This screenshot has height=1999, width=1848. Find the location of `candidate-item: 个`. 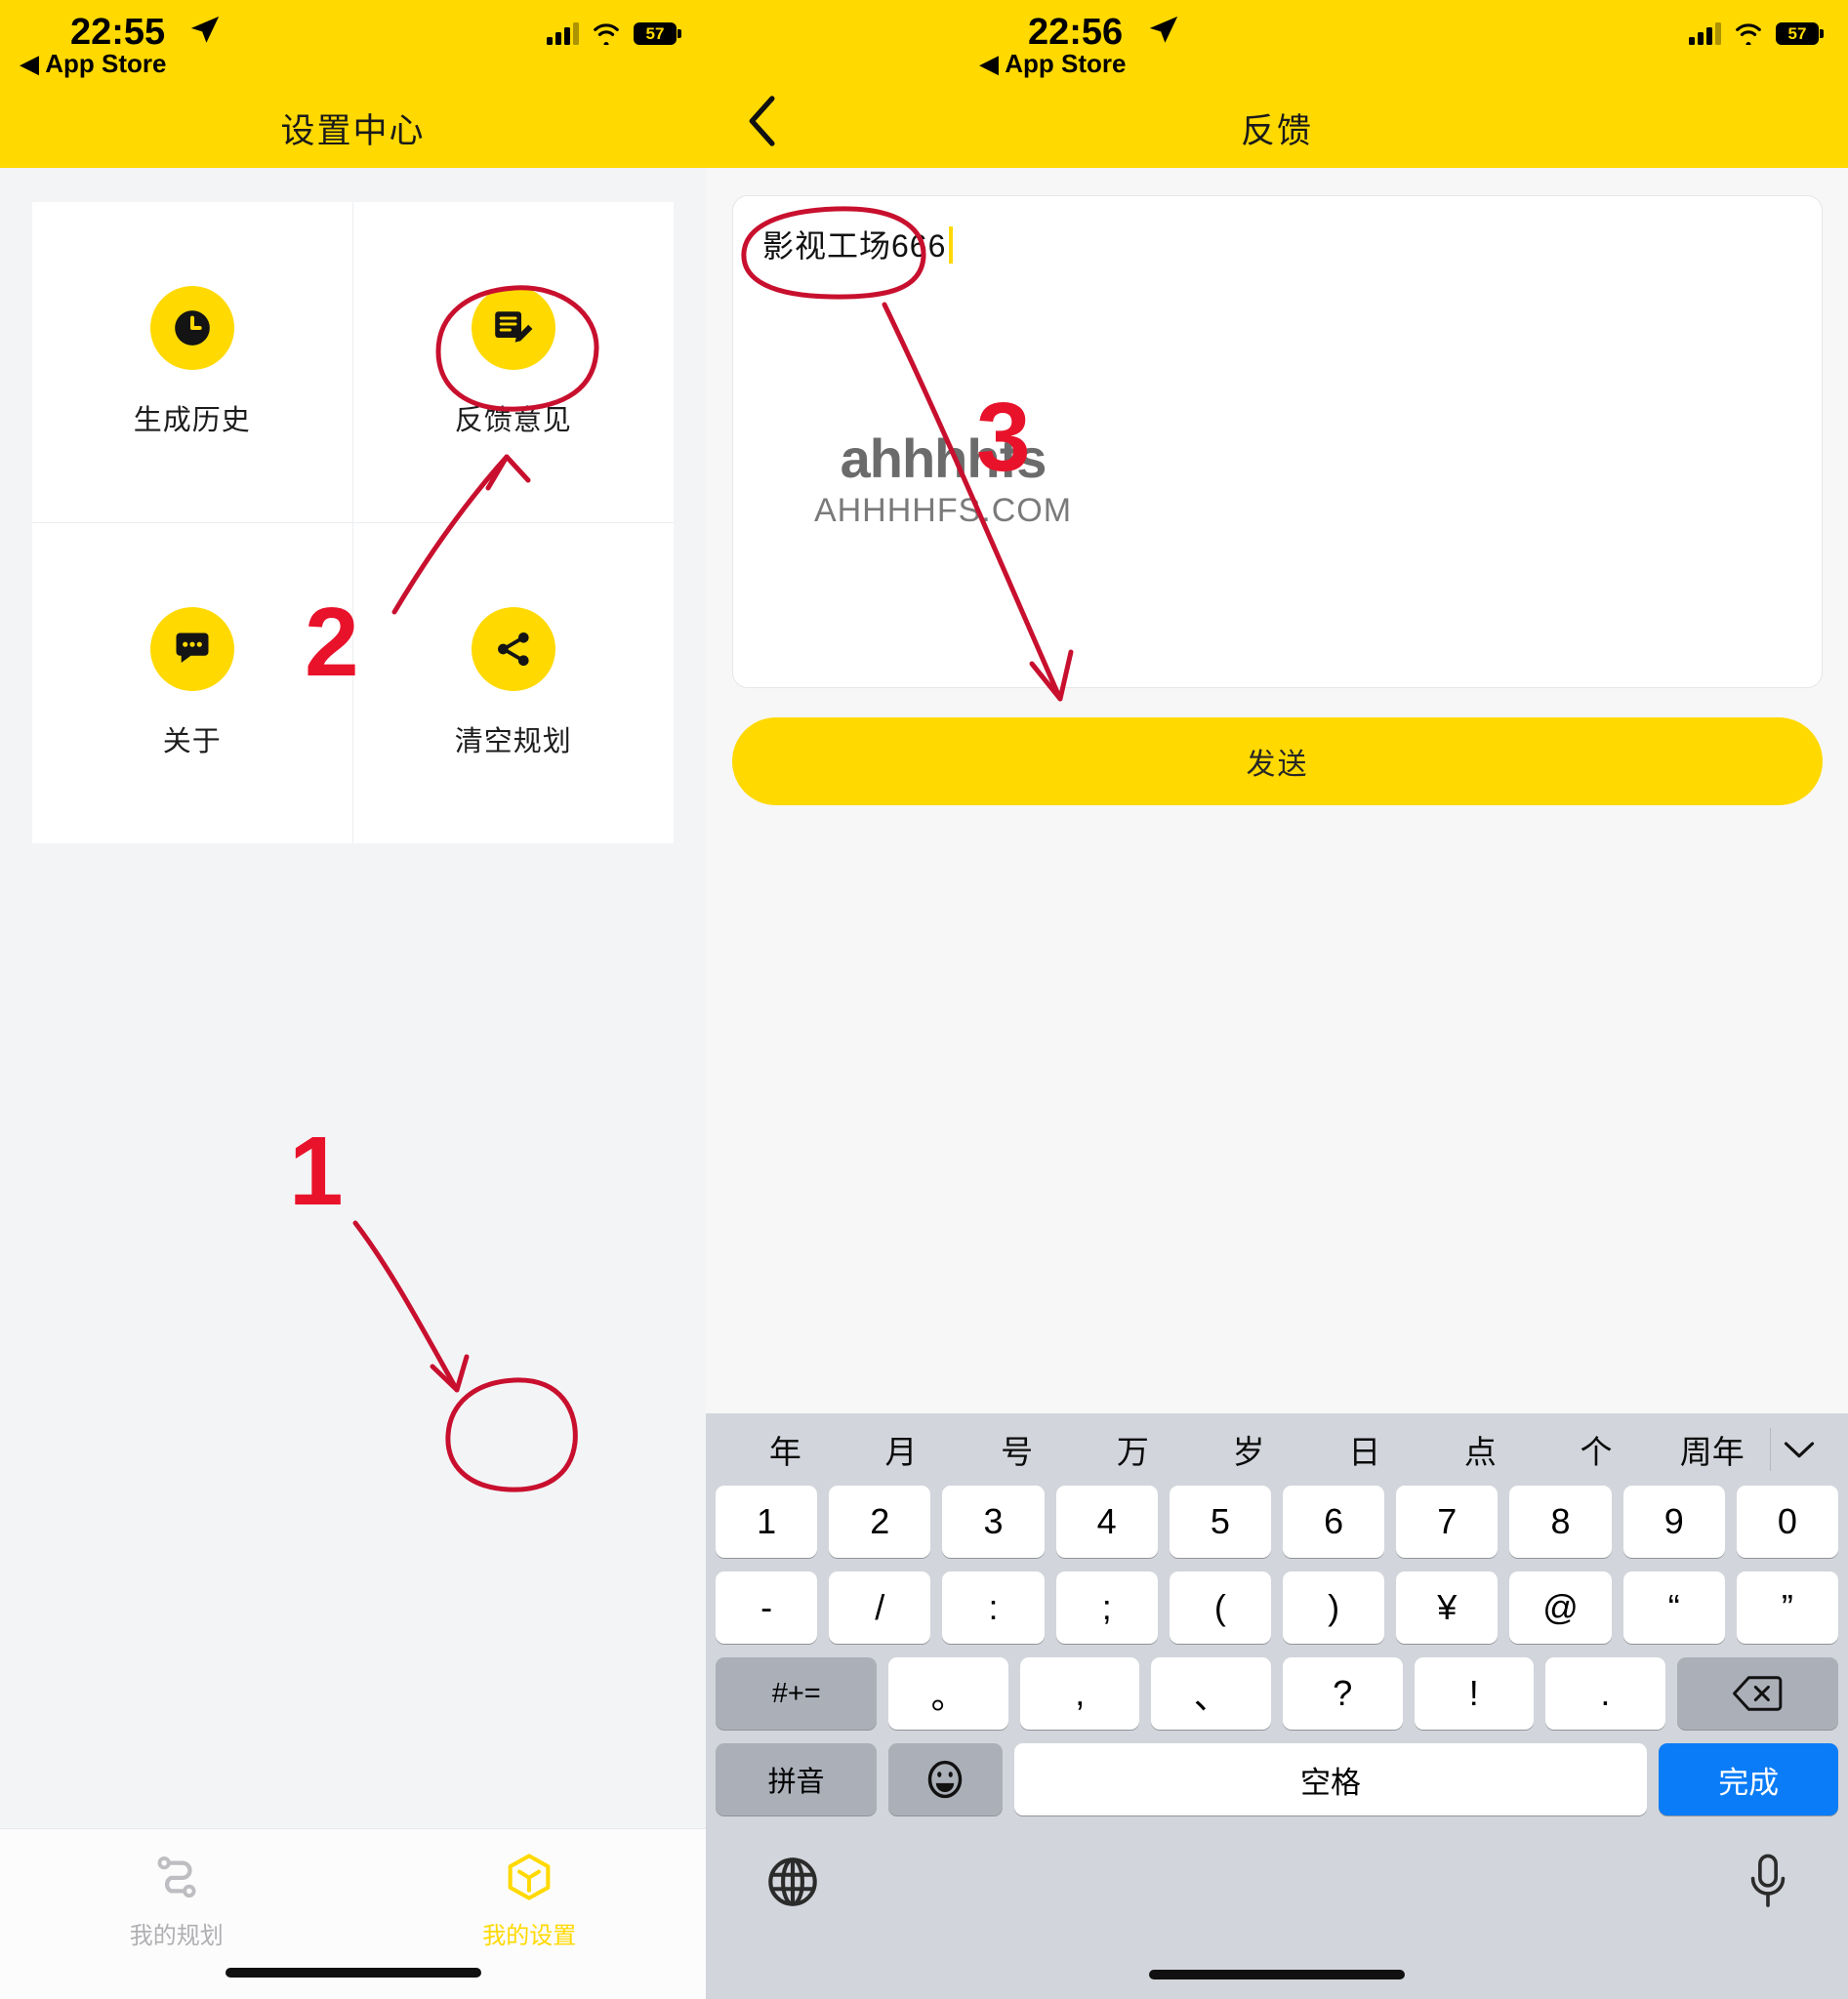

candidate-item: 个 is located at coordinates (1597, 1449).